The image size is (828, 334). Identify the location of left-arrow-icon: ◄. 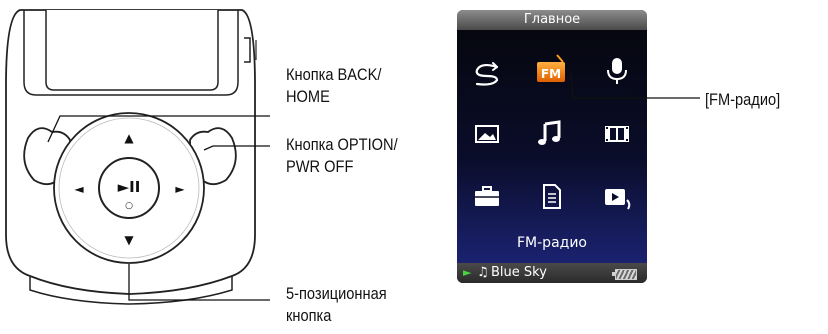
(79, 189).